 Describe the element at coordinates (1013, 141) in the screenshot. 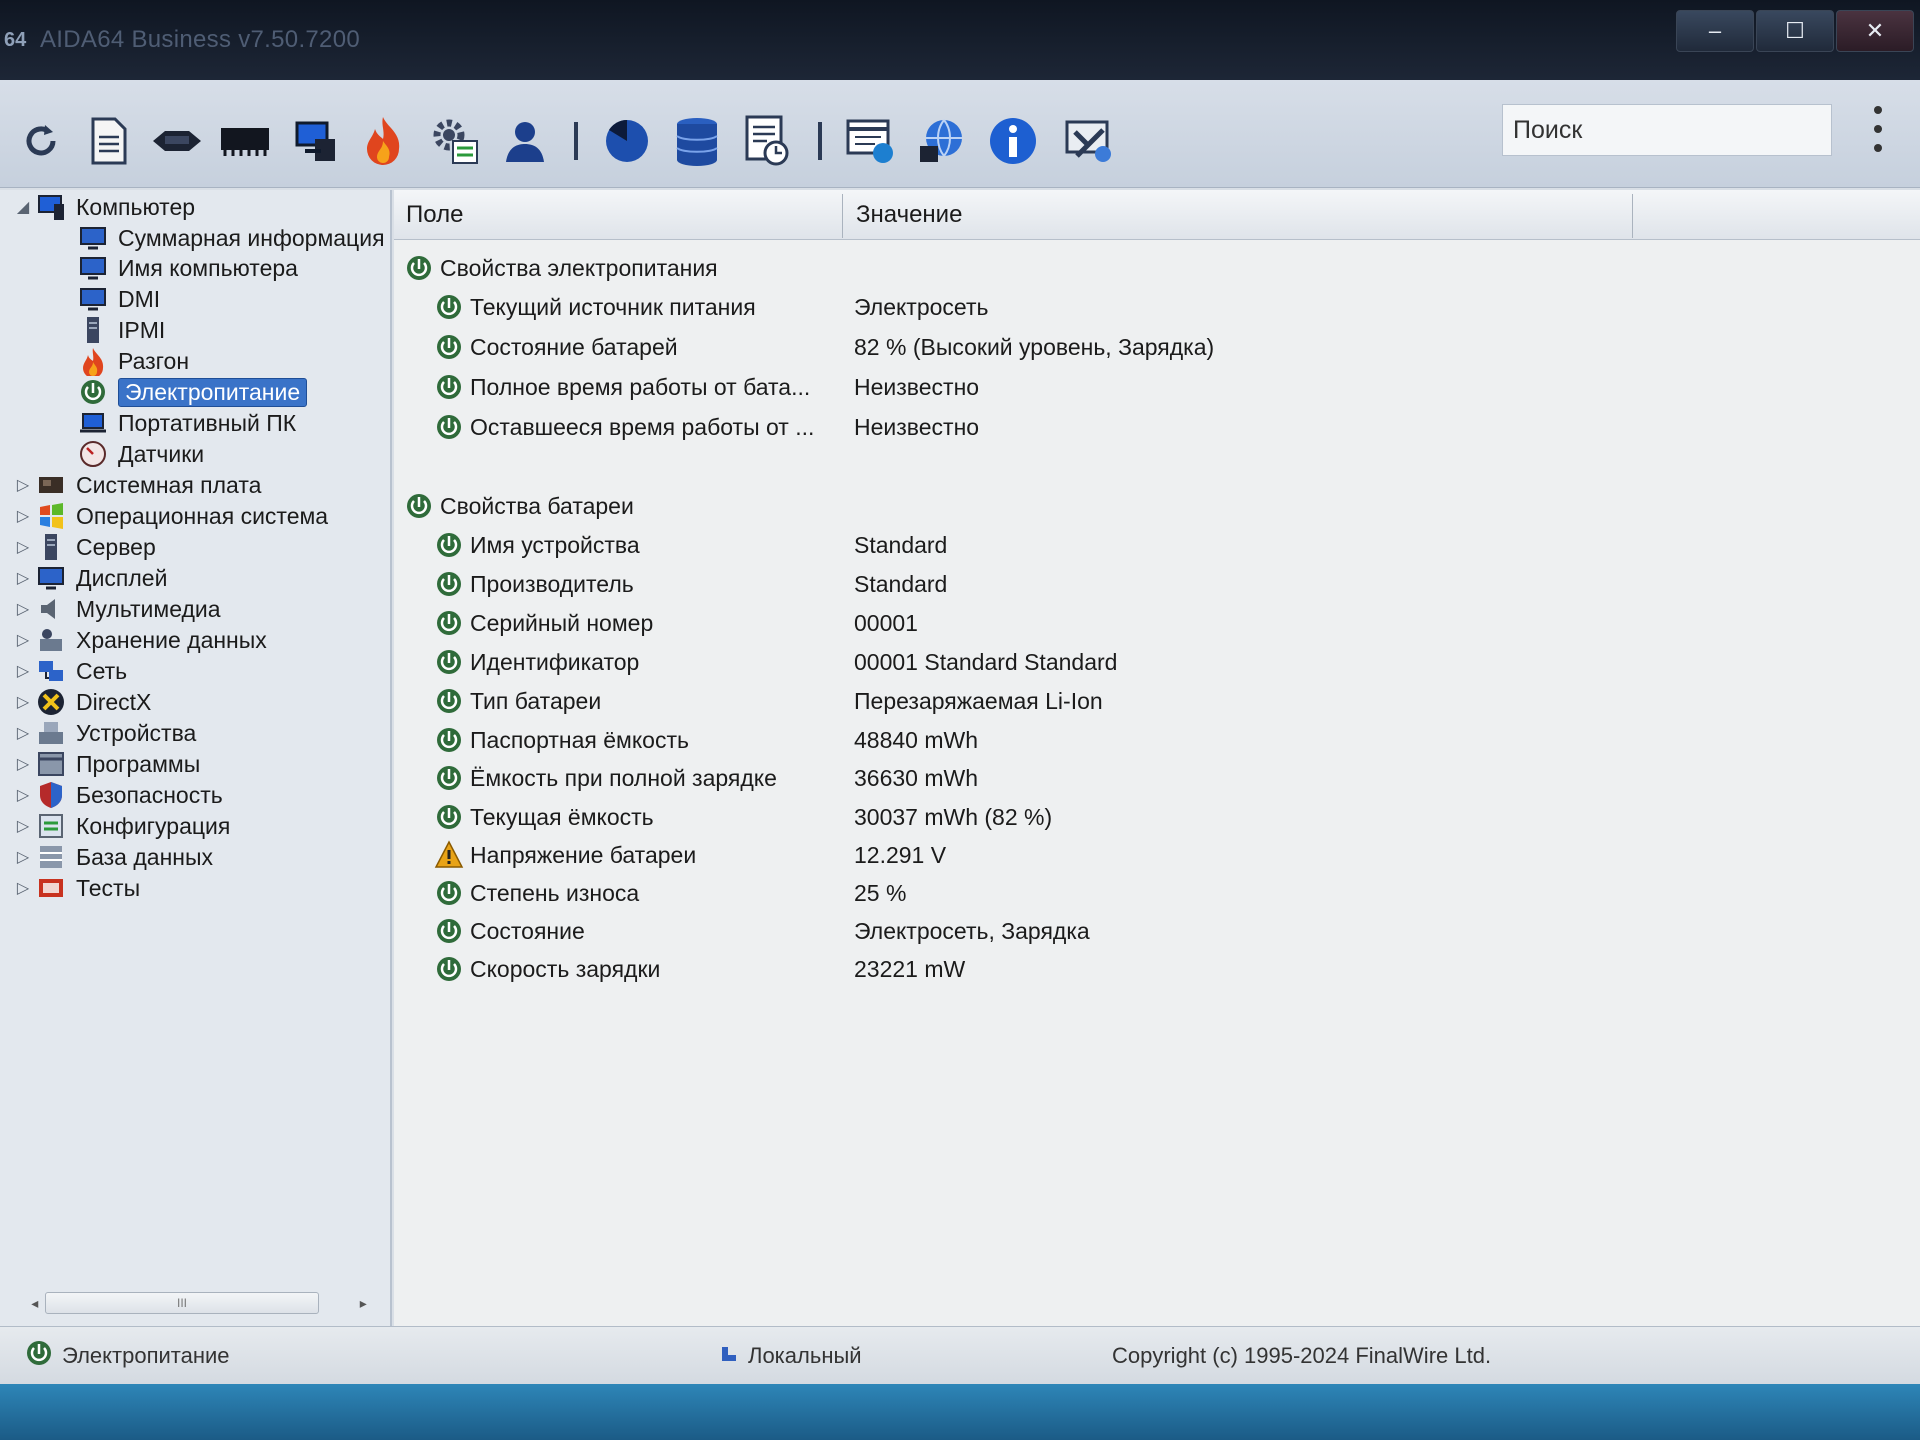

I see `info-icon` at that location.